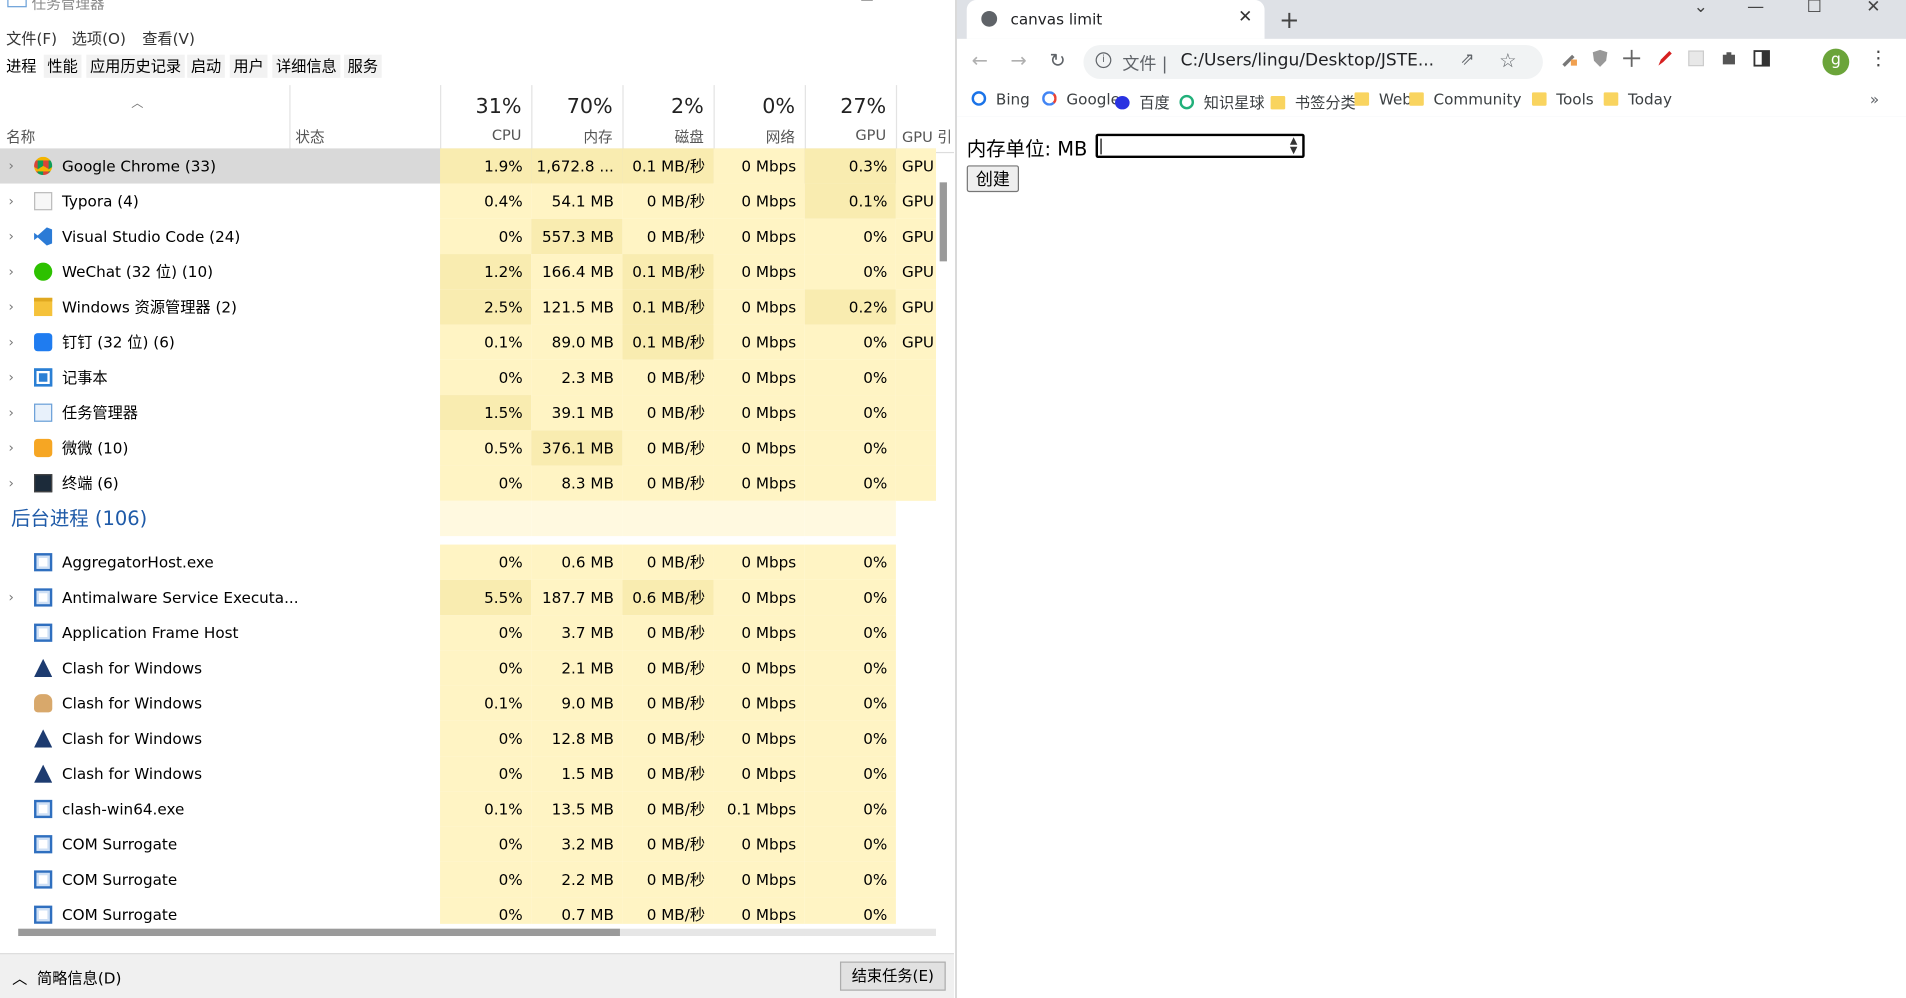 Image resolution: width=1906 pixels, height=998 pixels. What do you see at coordinates (486, 668) in the screenshot?
I see `cpu-value: 0%` at bounding box center [486, 668].